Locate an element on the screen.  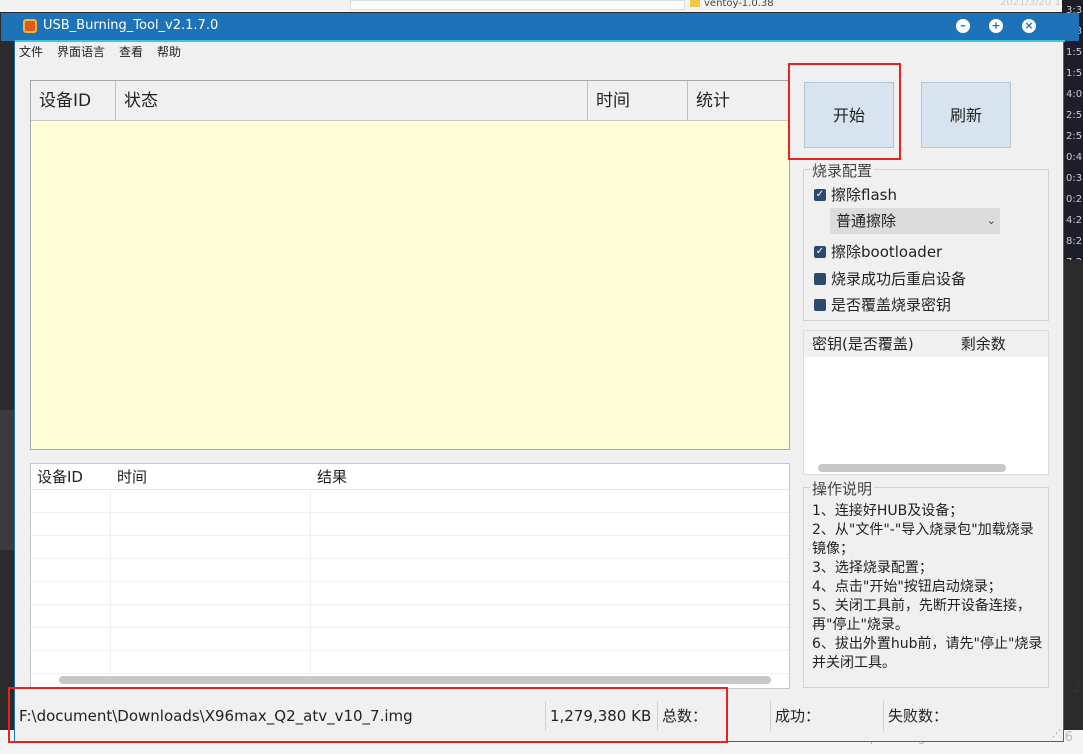
chevron-down-icon: ⌄ is located at coordinates (991, 220).